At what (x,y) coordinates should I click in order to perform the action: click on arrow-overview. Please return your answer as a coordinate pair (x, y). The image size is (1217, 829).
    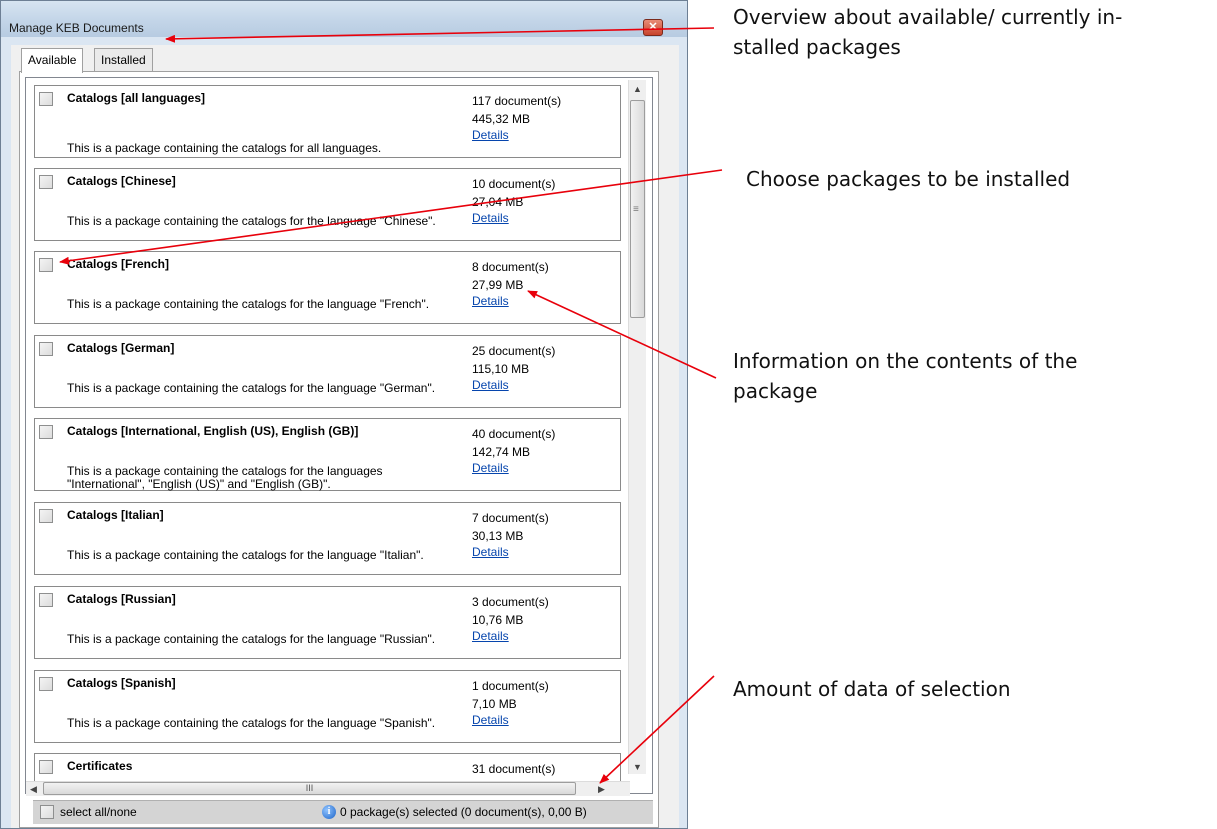
    Looking at the image, I should click on (440, 35).